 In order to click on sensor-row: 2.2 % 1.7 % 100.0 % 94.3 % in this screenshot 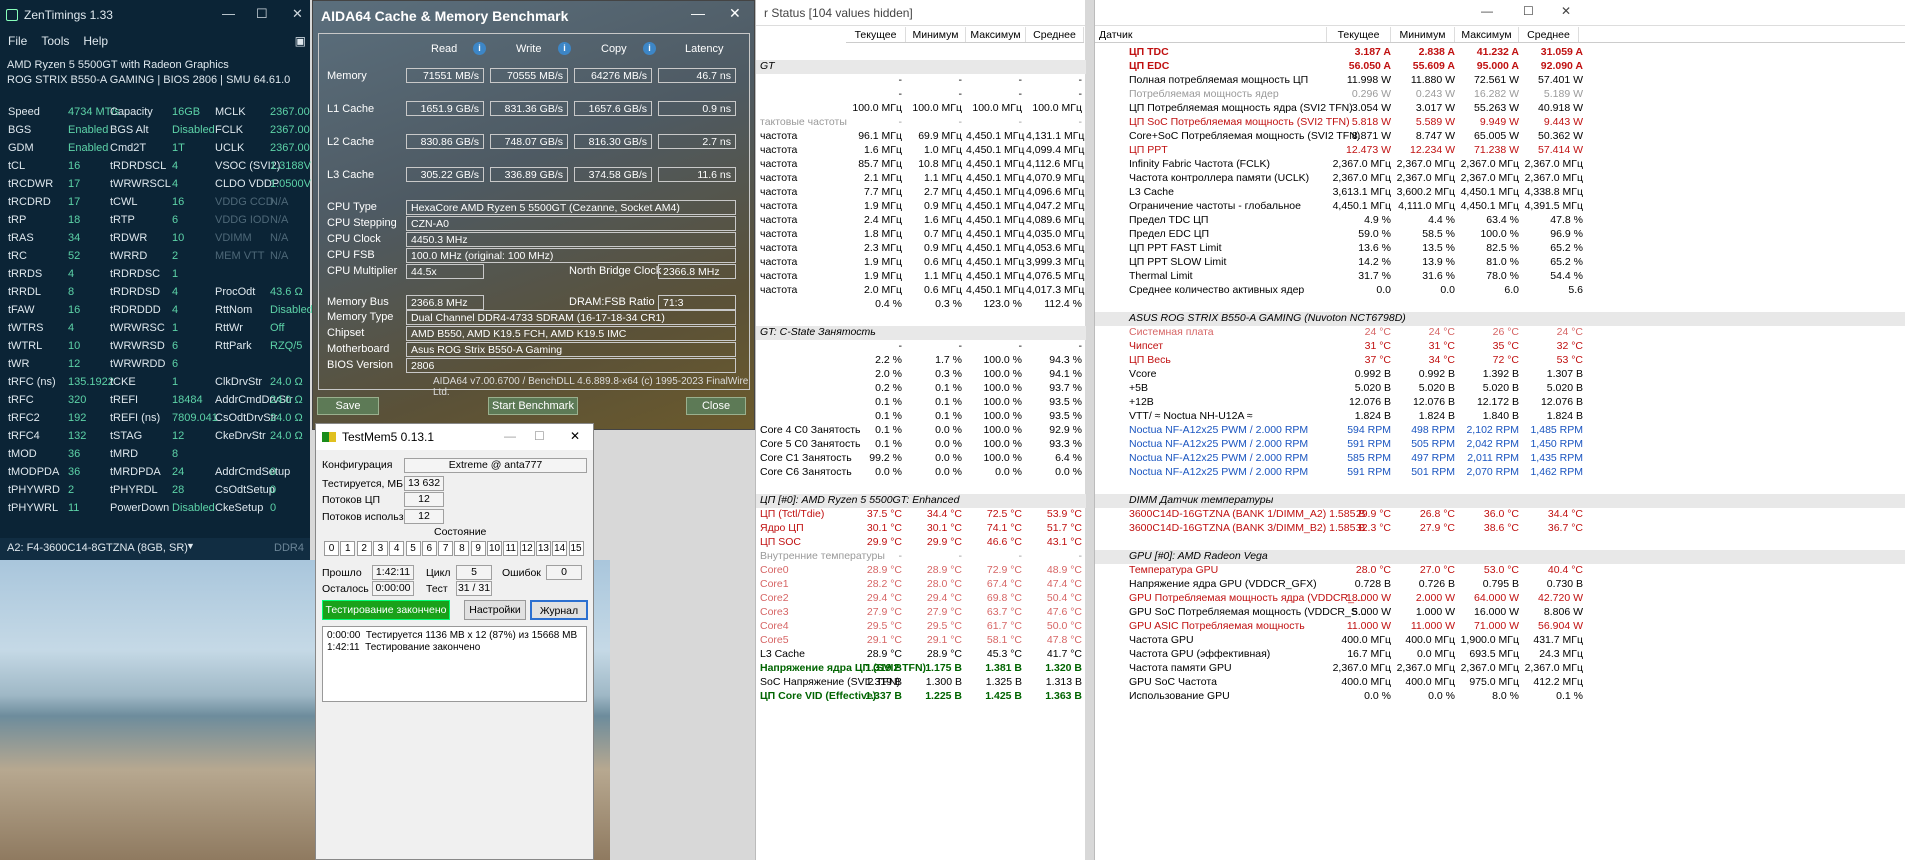, I will do `click(921, 361)`.